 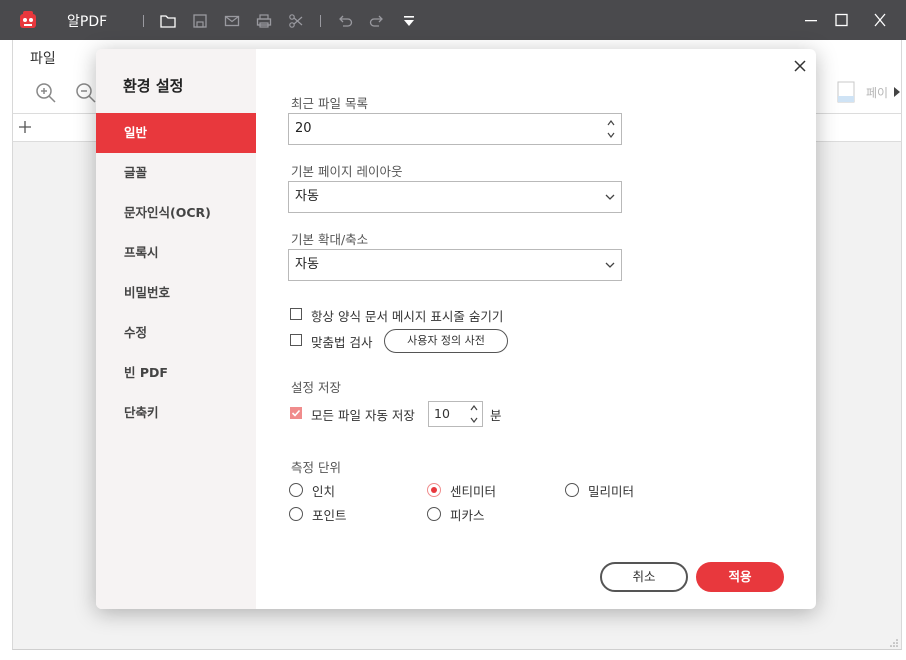 I want to click on autosave-interval-value: 10, so click(x=442, y=413).